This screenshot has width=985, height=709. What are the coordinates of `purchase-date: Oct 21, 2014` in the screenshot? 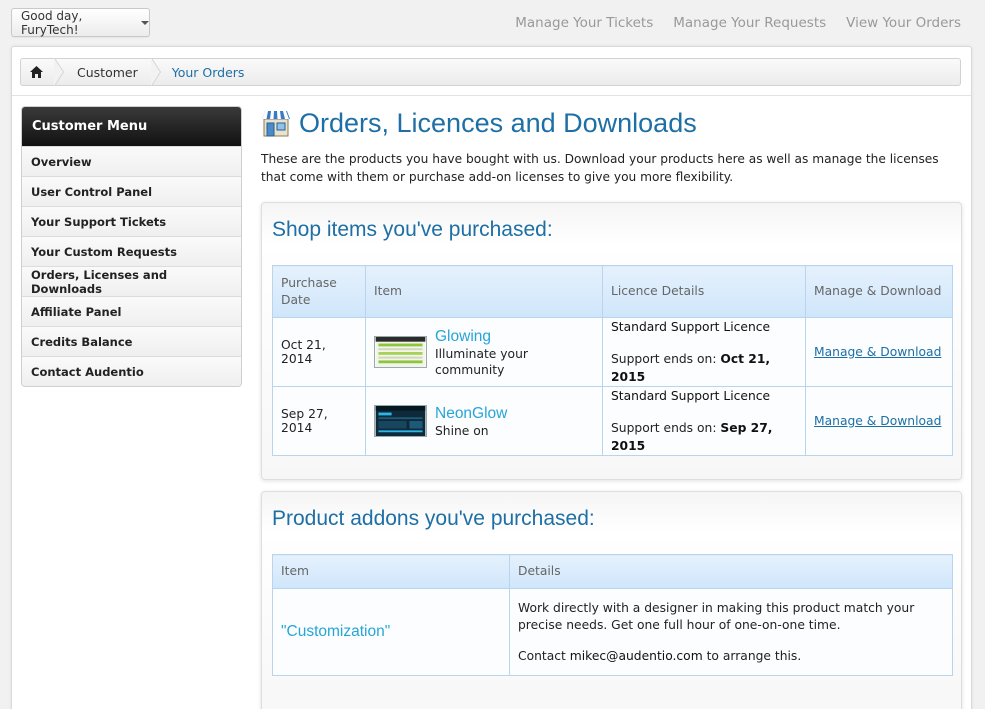 It's located at (319, 352).